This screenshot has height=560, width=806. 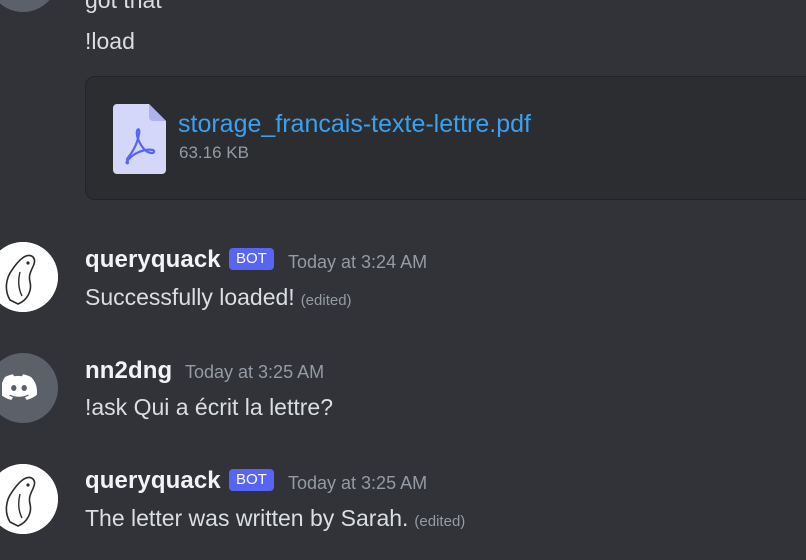 I want to click on discord-logo-icon, so click(x=19, y=387).